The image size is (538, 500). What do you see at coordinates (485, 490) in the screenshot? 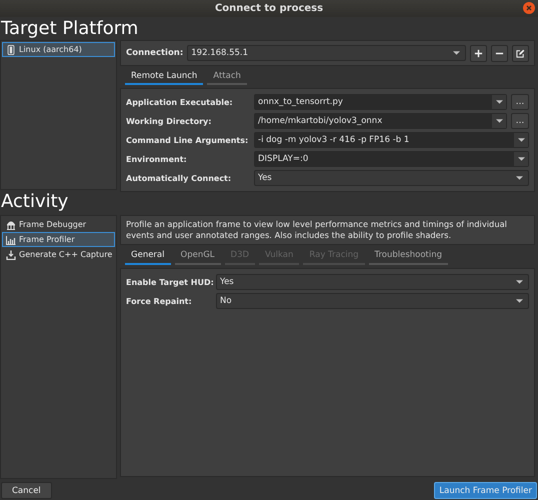
I see `launch-button: Launch Frame Profiler` at bounding box center [485, 490].